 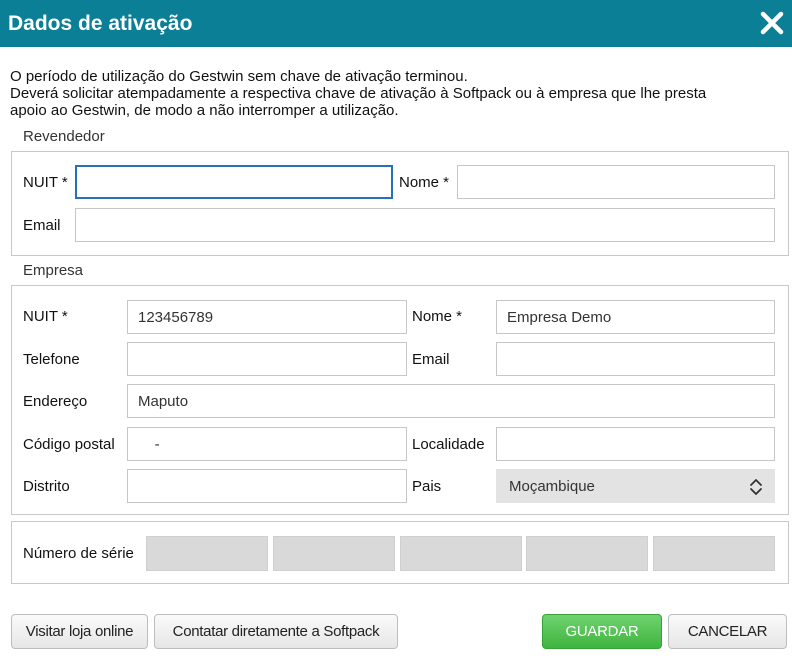 What do you see at coordinates (276, 631) in the screenshot?
I see `contact-softpack-button: Contatar diretamente a Softpack` at bounding box center [276, 631].